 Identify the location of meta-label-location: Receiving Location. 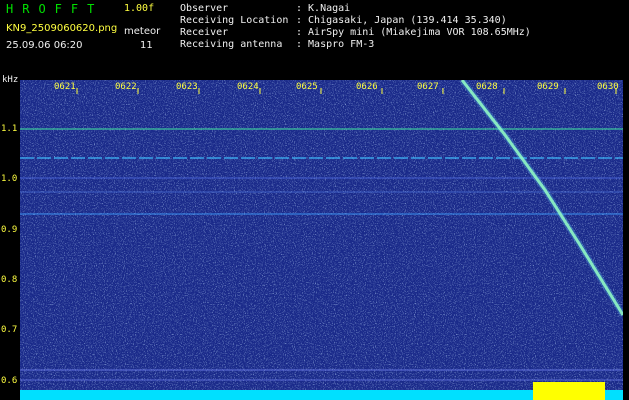
(234, 20).